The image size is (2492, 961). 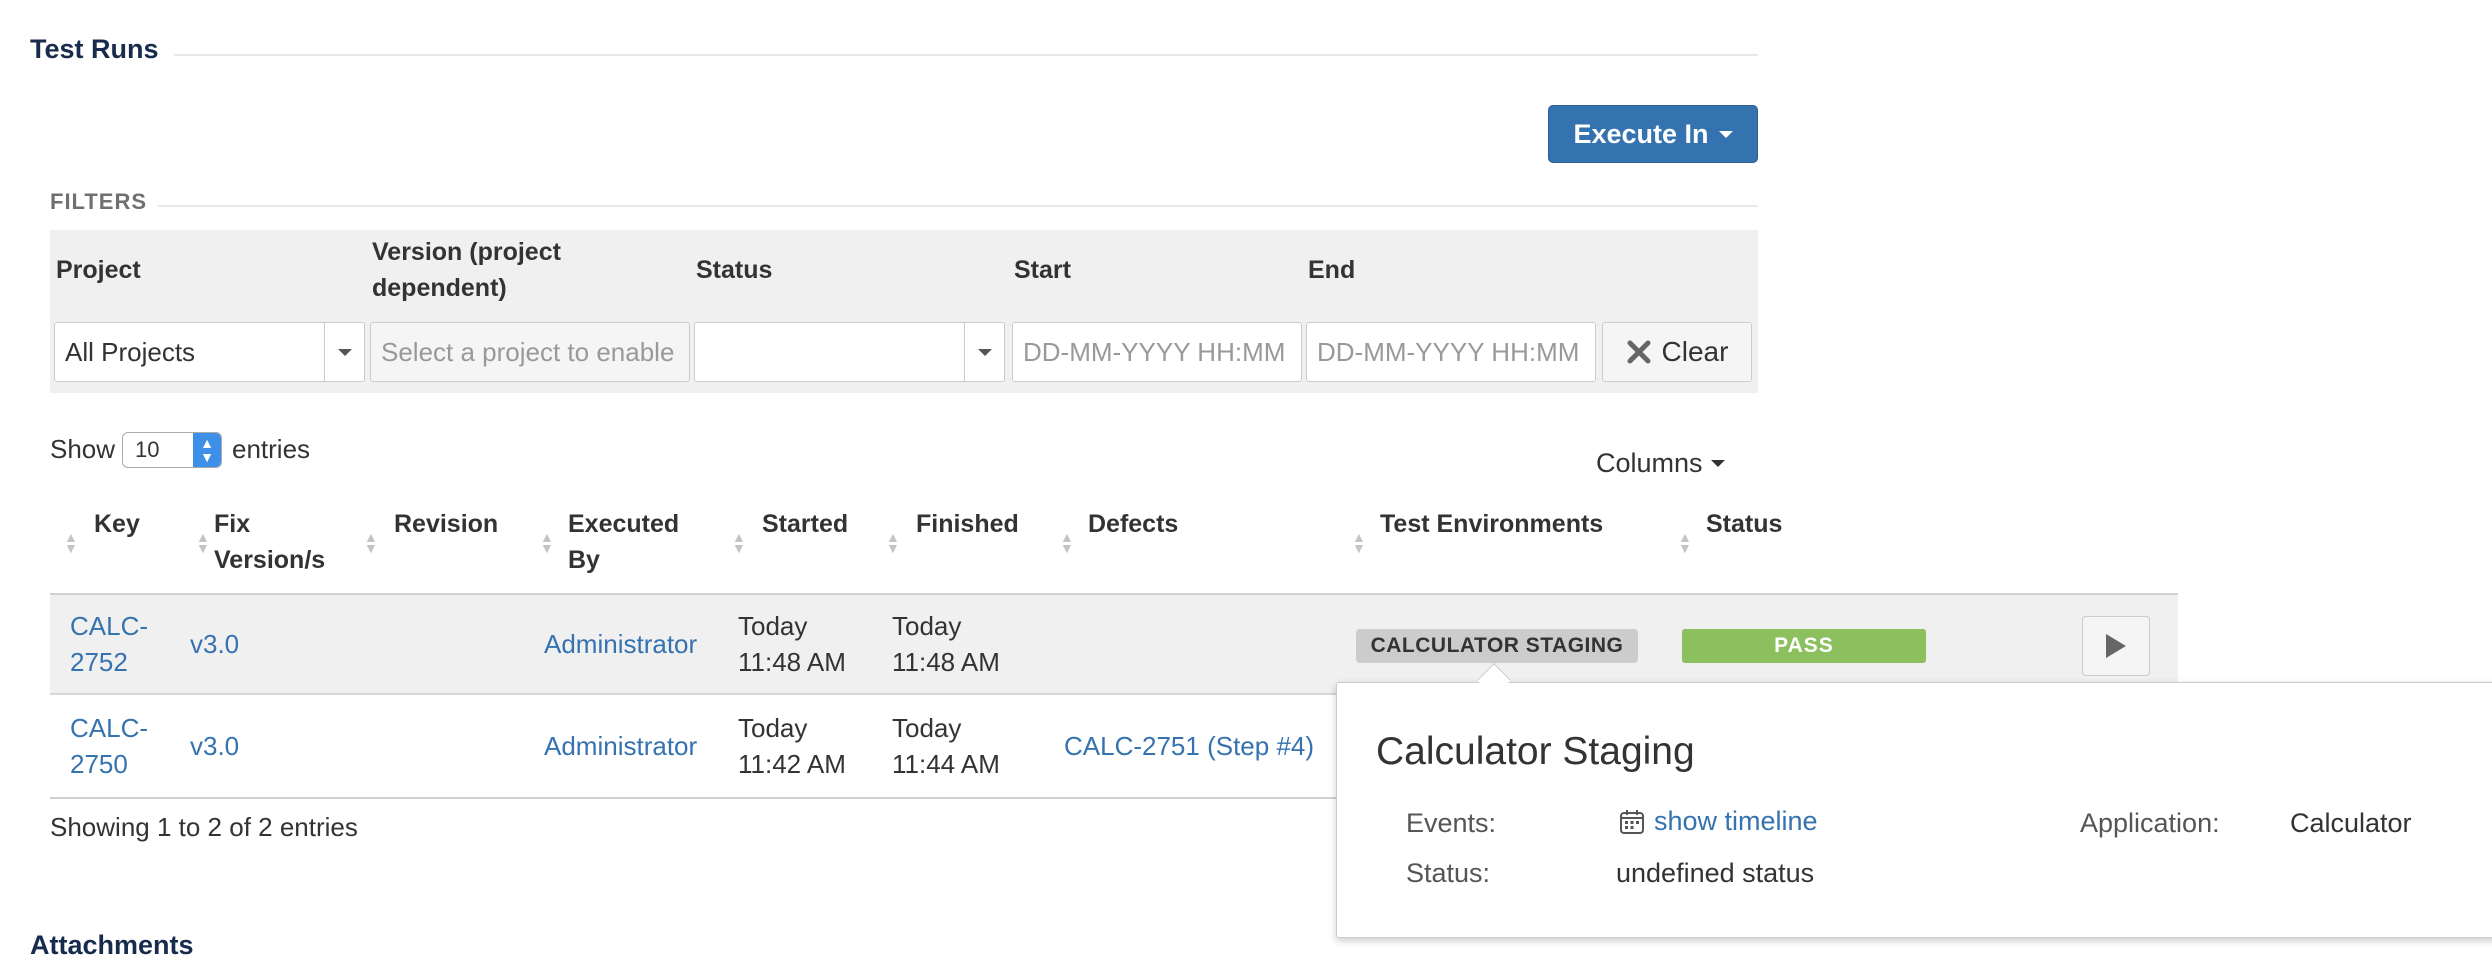 What do you see at coordinates (232, 524) in the screenshot?
I see `column-header-fix-versions-line1: Fix` at bounding box center [232, 524].